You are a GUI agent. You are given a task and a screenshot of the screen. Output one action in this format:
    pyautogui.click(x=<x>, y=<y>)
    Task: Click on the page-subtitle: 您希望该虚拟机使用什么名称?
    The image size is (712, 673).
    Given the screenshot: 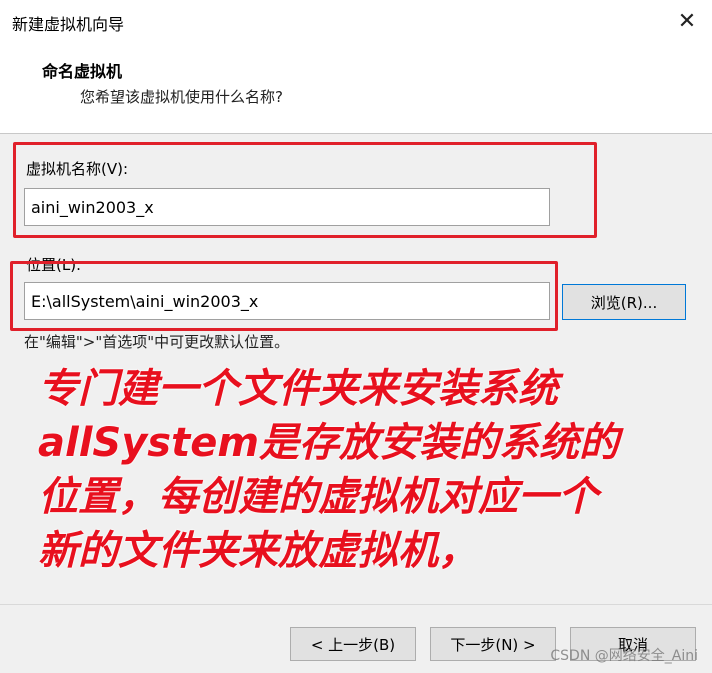 What is the action you would take?
    pyautogui.click(x=181, y=97)
    